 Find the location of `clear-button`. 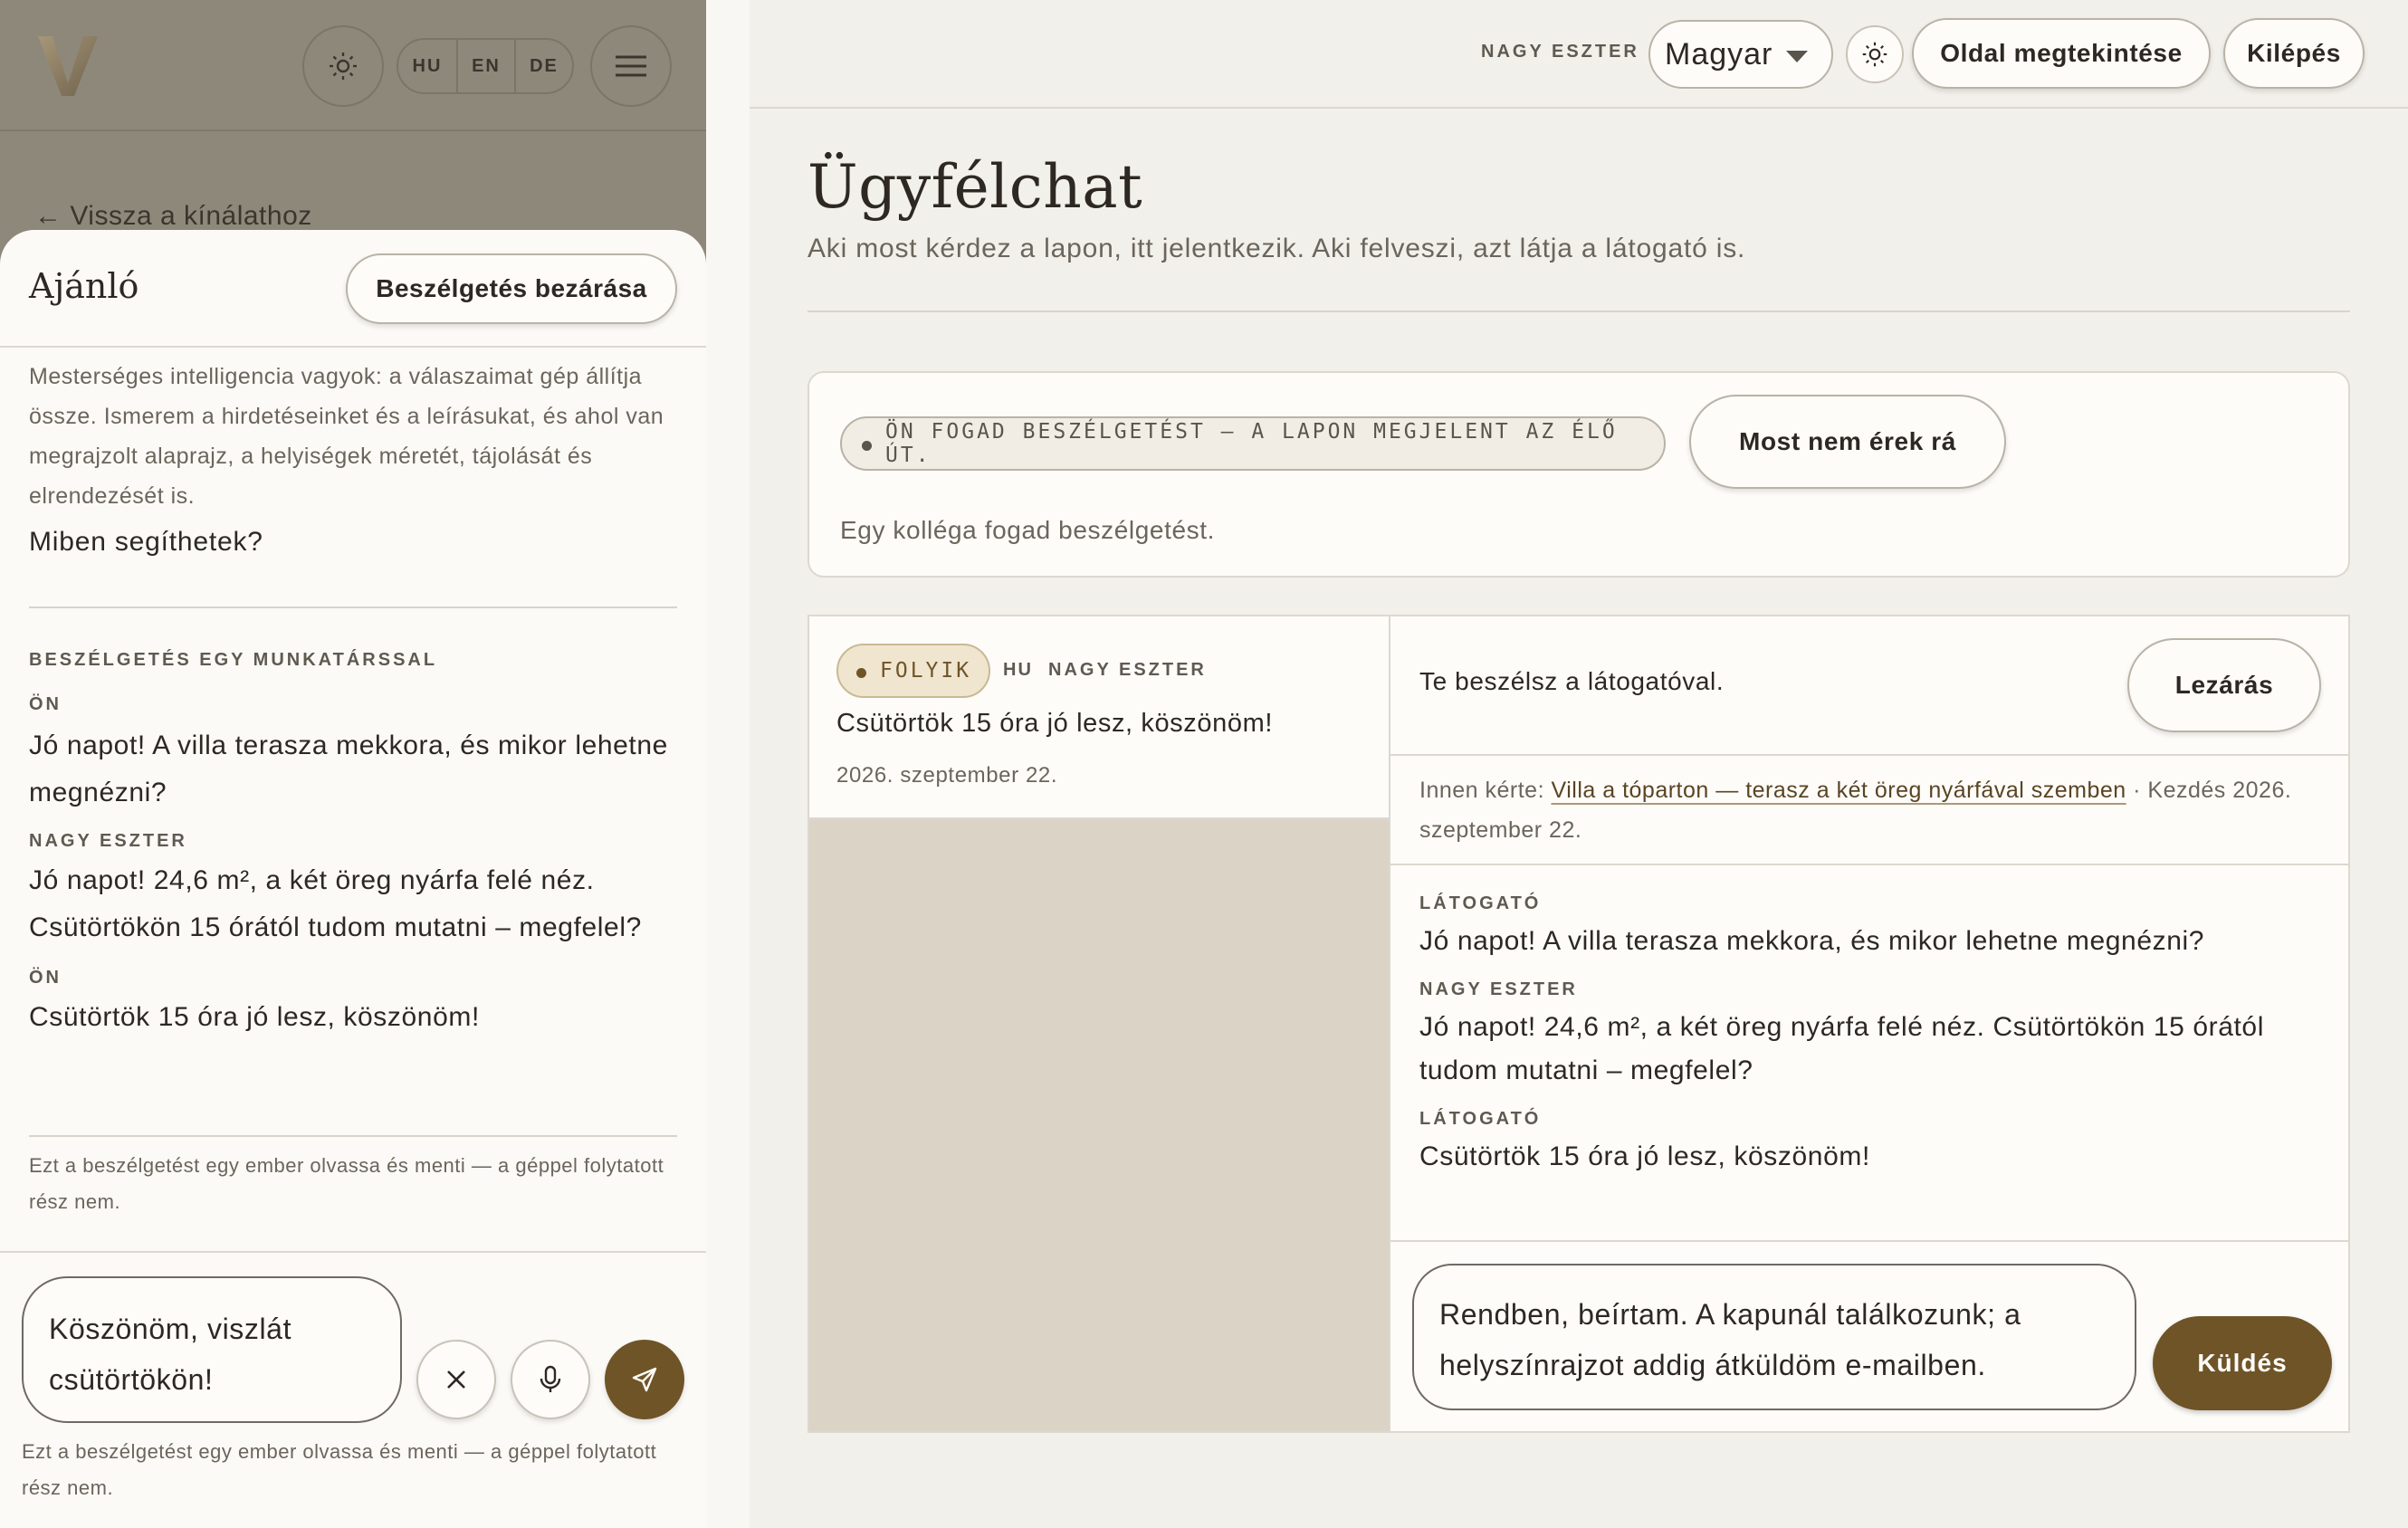

clear-button is located at coordinates (456, 1380).